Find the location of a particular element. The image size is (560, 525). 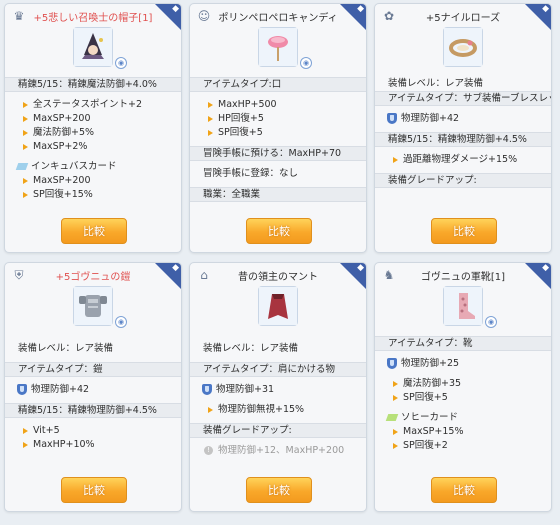

stat-line: HP回復+5 is located at coordinates (278, 119).